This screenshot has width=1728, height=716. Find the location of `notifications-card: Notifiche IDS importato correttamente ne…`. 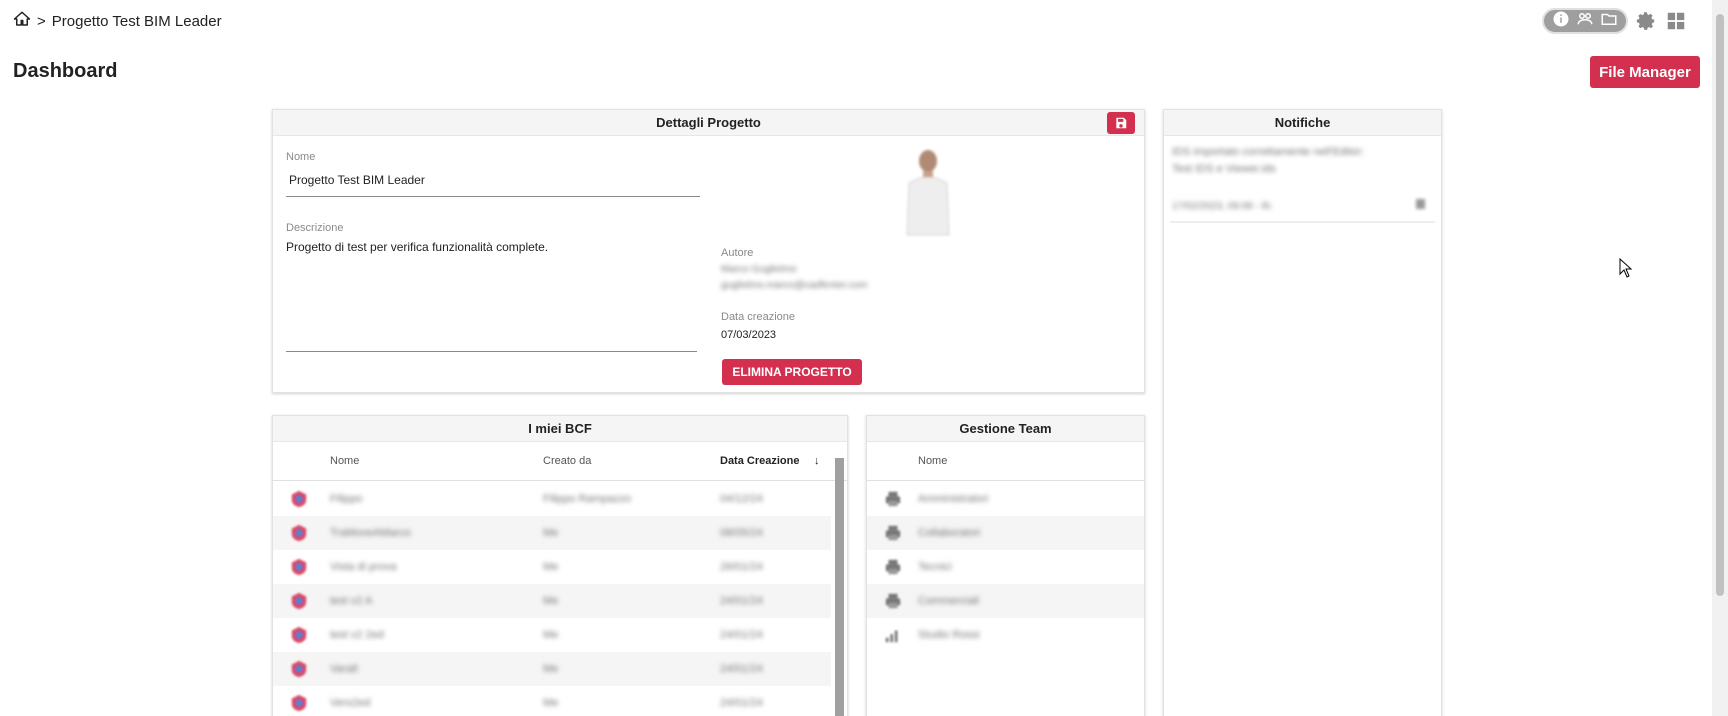

notifications-card: Notifiche IDS importato correttamente ne… is located at coordinates (1302, 412).